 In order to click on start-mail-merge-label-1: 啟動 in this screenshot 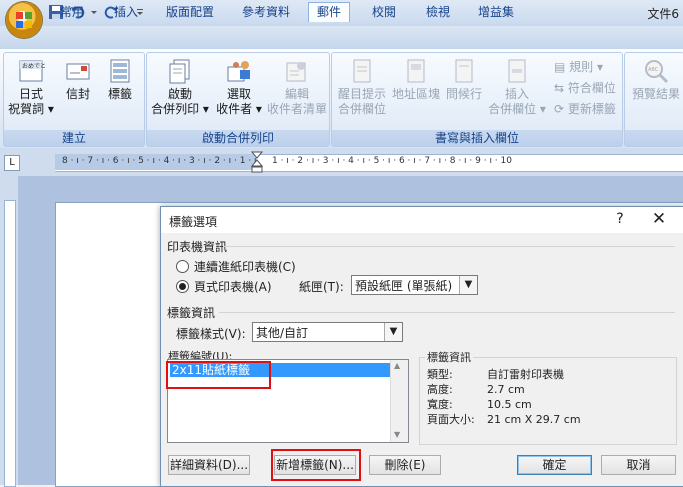, I will do `click(179, 94)`.